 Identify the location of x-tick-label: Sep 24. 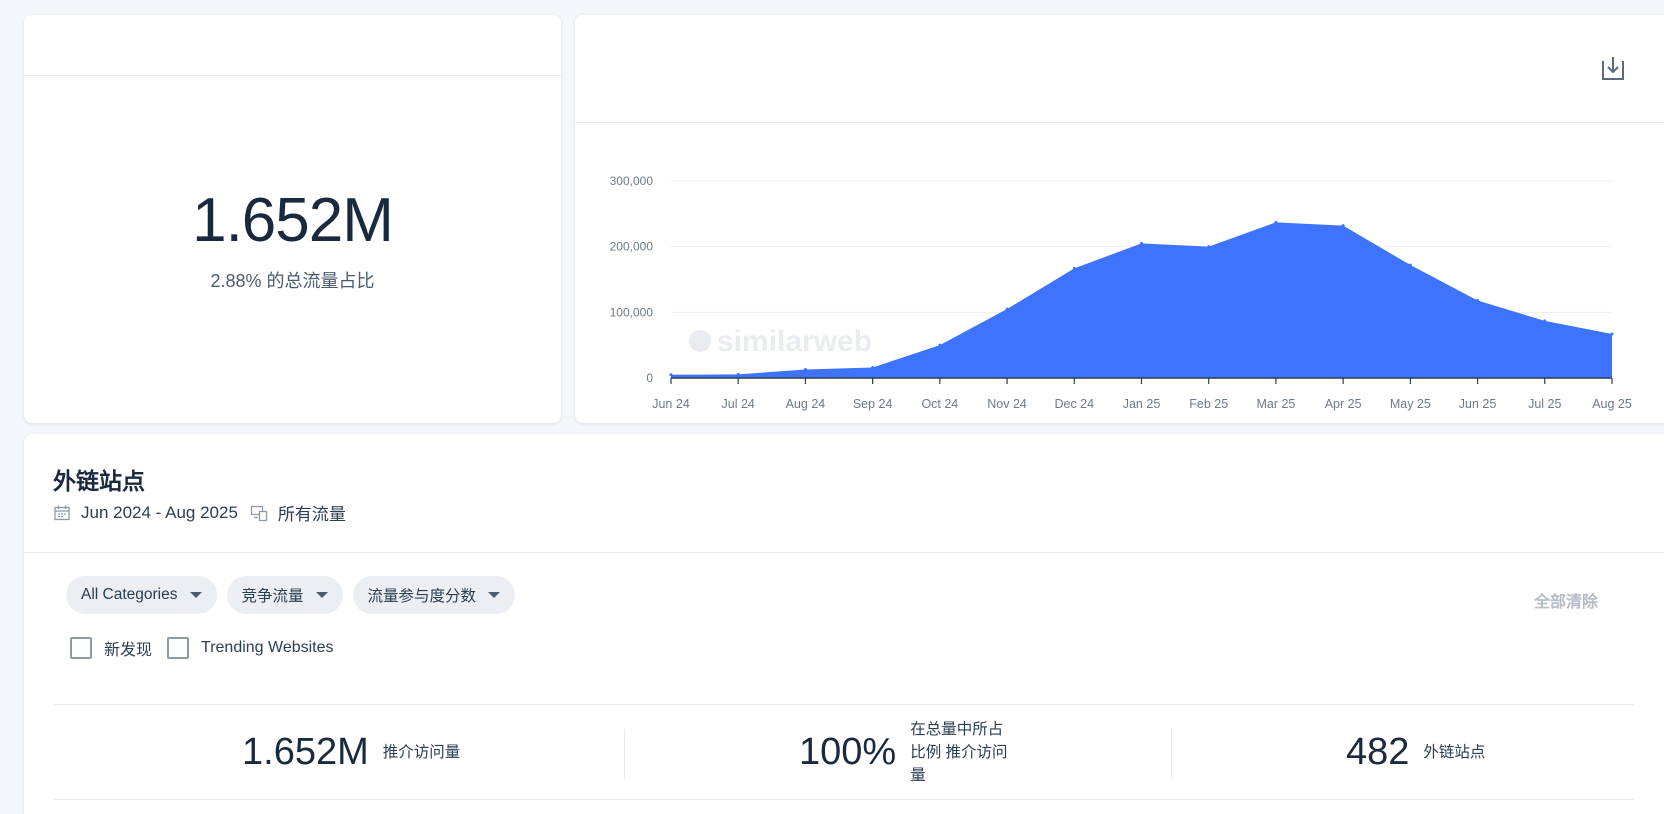
(873, 404).